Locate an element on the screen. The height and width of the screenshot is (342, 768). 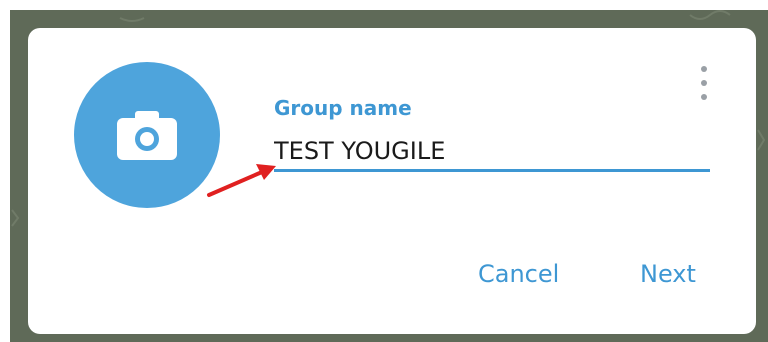
group-name-input is located at coordinates (492, 152).